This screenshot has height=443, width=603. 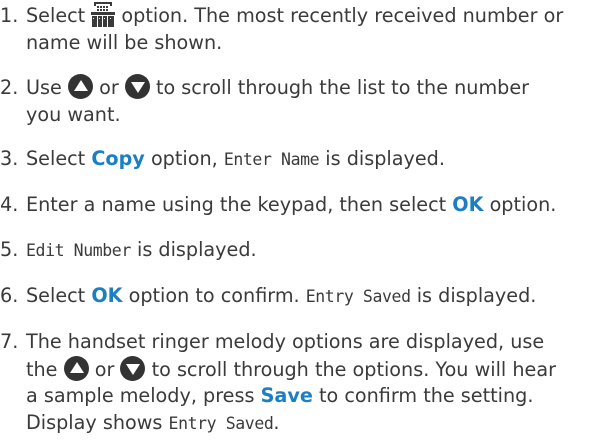 I want to click on display-text-edit-number: Edit Number, so click(x=78, y=250).